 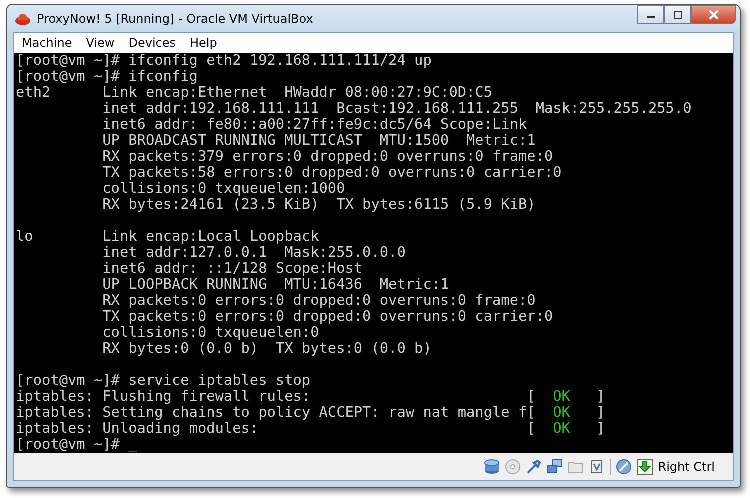 What do you see at coordinates (47, 43) in the screenshot?
I see `menu-item: Machine` at bounding box center [47, 43].